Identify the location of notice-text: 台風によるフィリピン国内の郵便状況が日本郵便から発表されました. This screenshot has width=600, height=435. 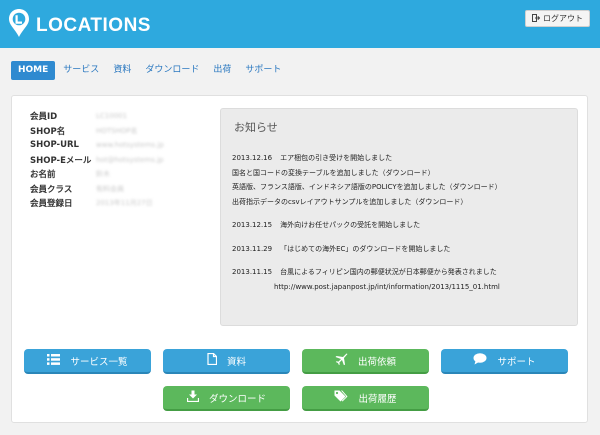
(388, 272).